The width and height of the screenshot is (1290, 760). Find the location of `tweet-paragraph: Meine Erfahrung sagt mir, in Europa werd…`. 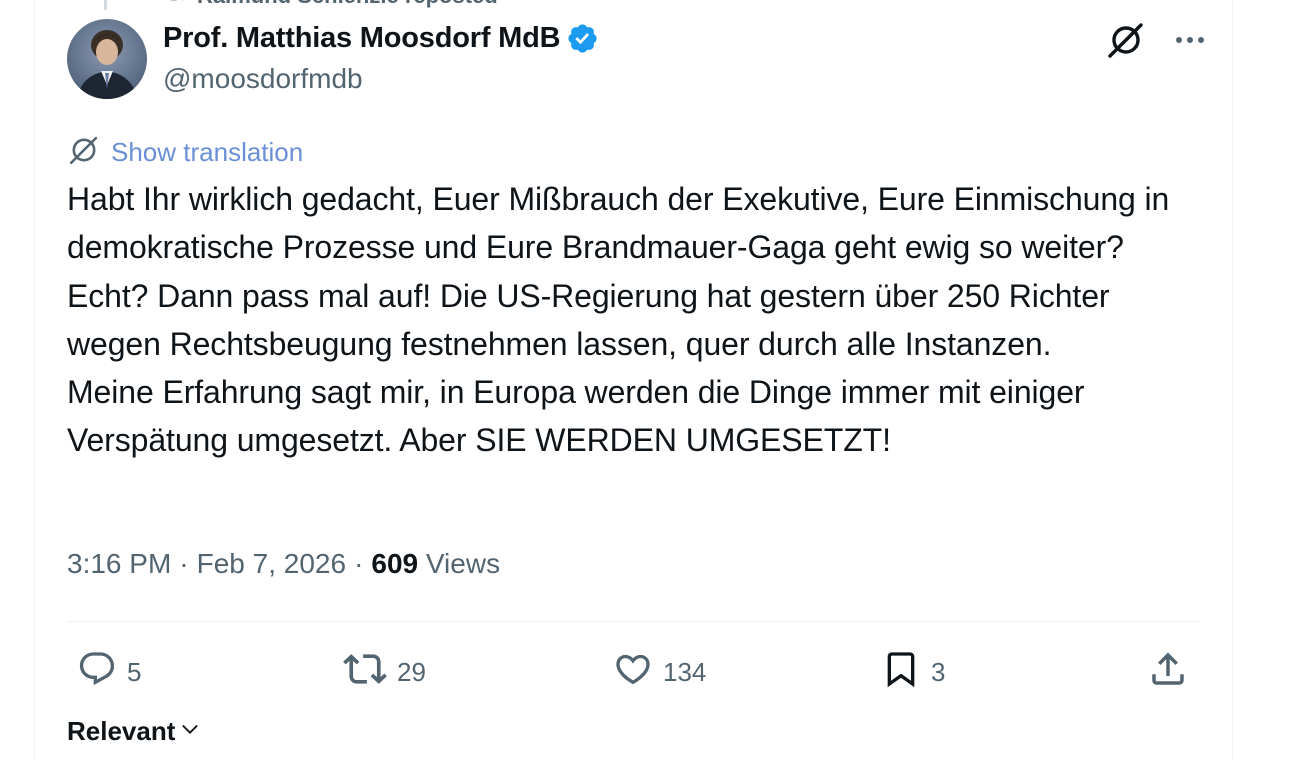

tweet-paragraph: Meine Erfahrung sagt mir, in Europa werd… is located at coordinates (576, 416).